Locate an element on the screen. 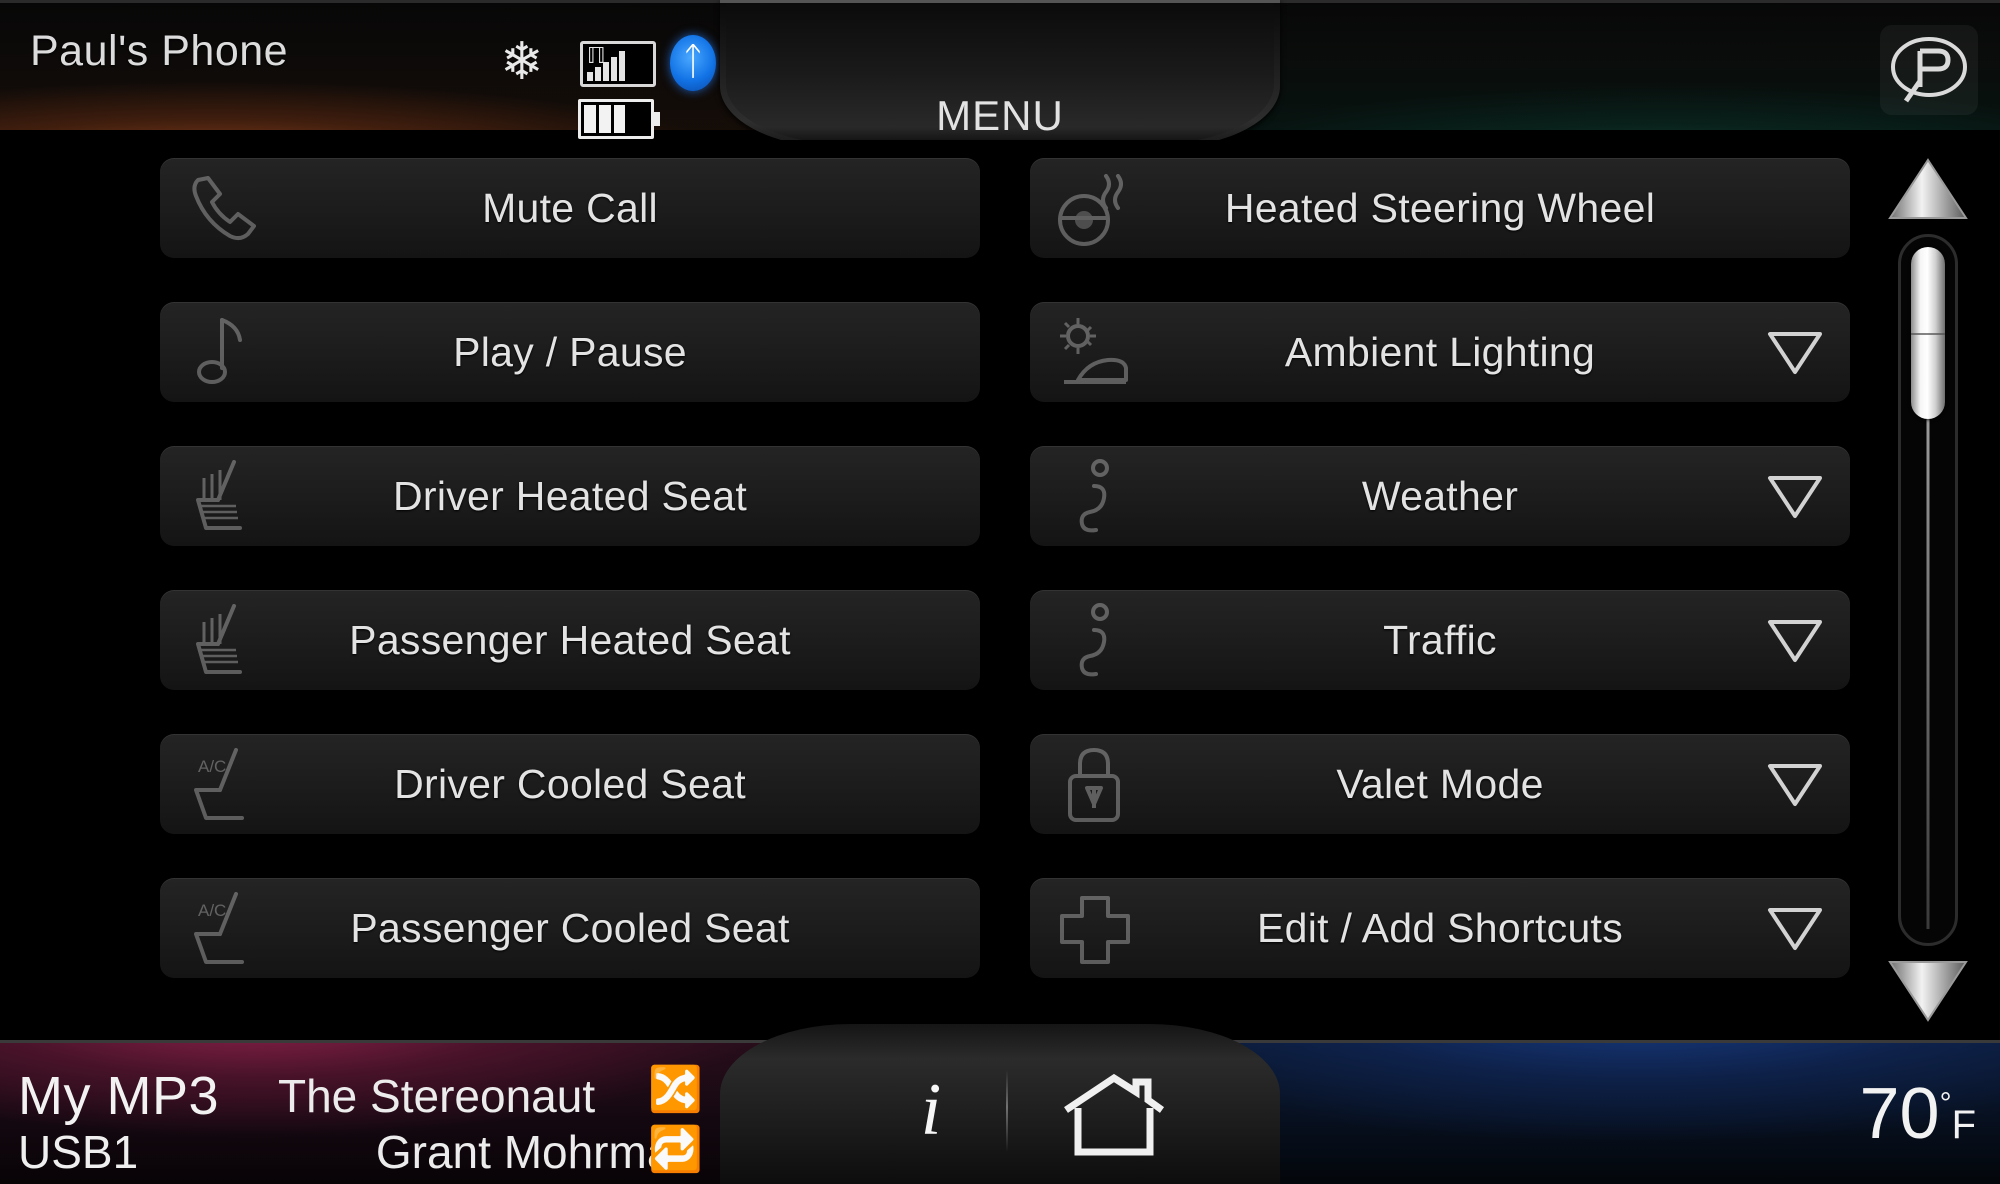 This screenshot has height=1184, width=2000. connected-phone-name: Paul's Phone is located at coordinates (159, 51).